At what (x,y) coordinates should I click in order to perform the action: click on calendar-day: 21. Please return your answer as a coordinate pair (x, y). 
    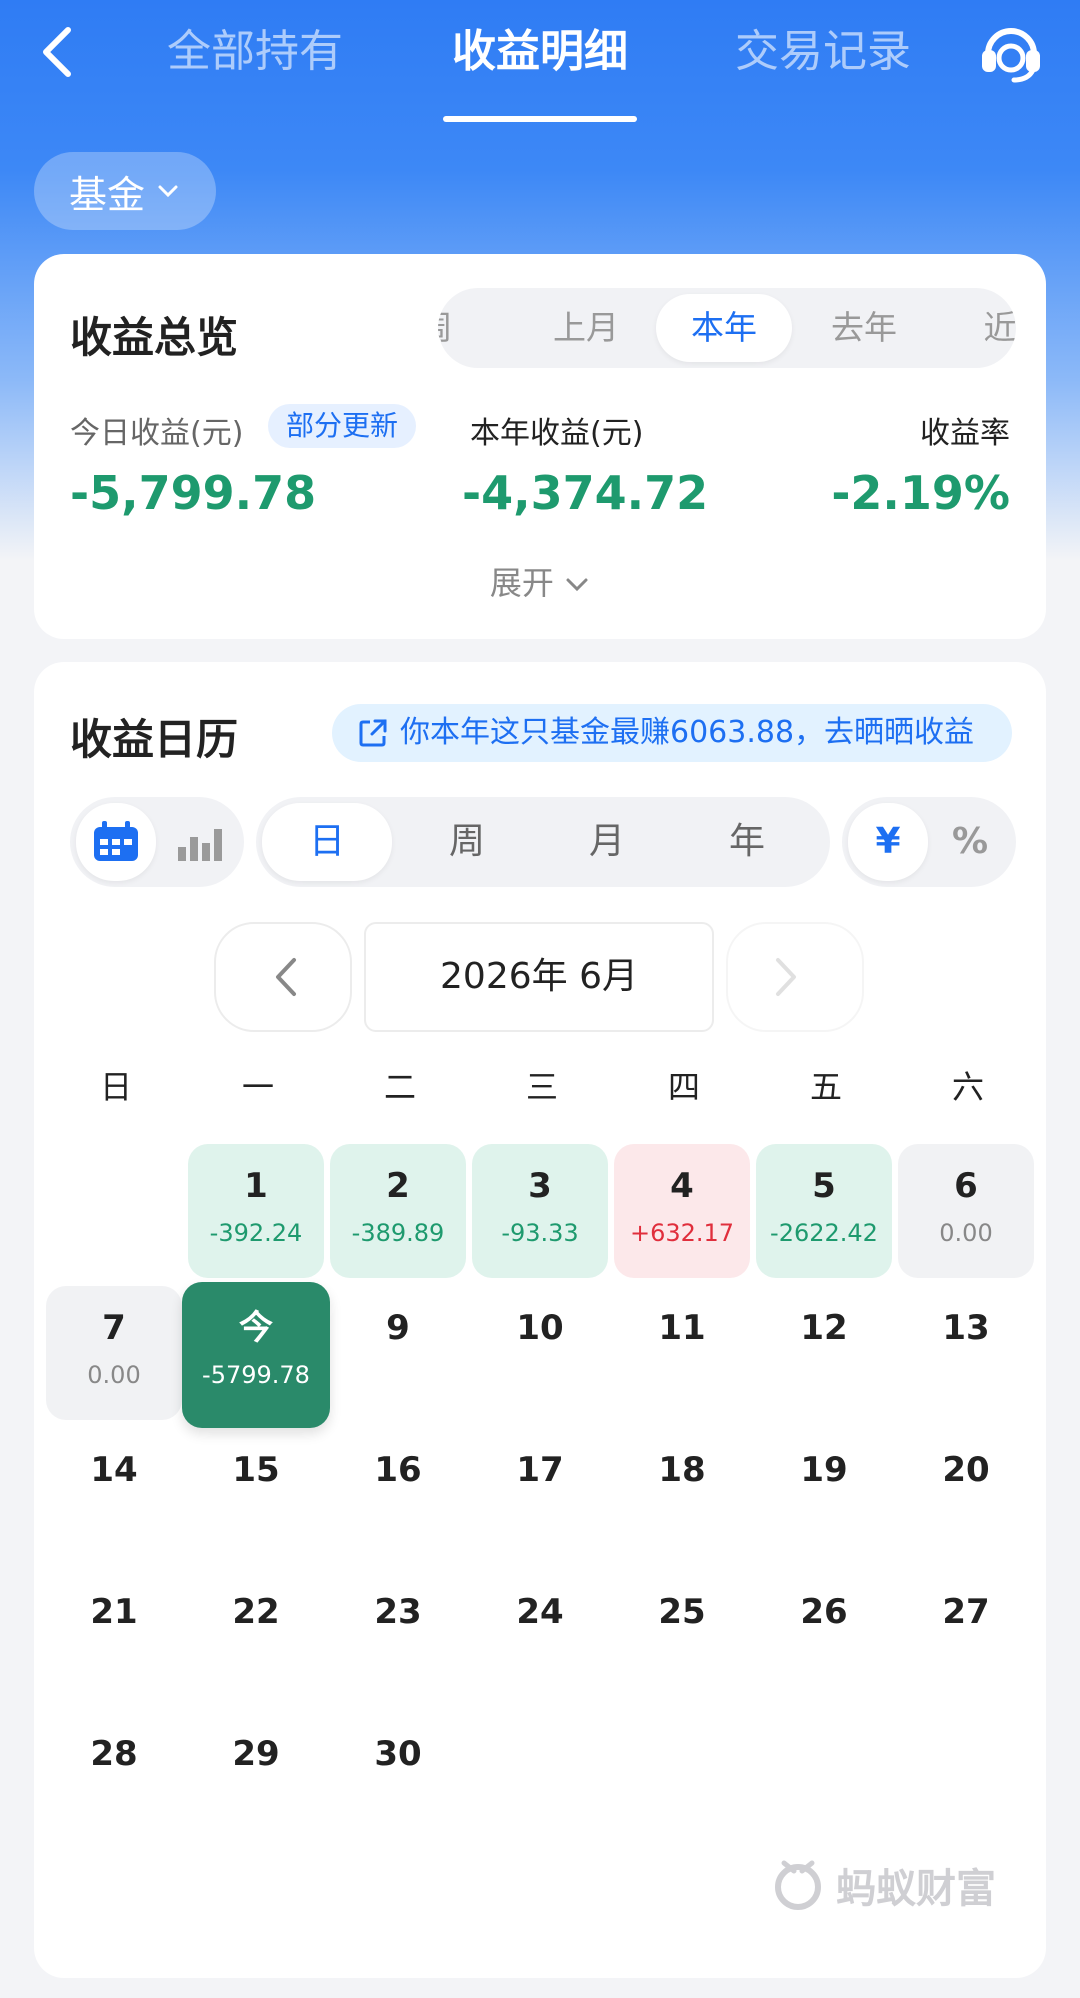
    Looking at the image, I should click on (114, 1637).